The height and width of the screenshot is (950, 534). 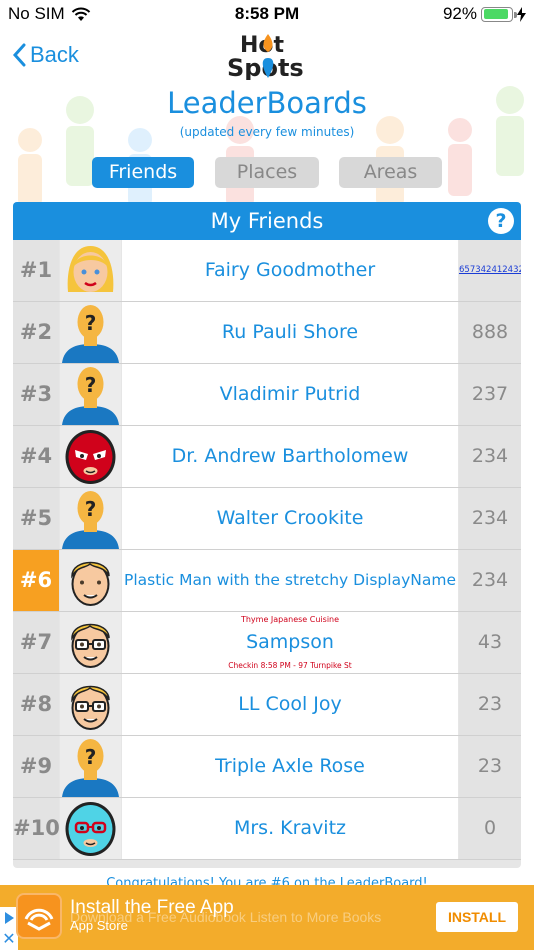 I want to click on leaderboard-row: #2? Ru Pauli Shore 888, so click(x=267, y=333).